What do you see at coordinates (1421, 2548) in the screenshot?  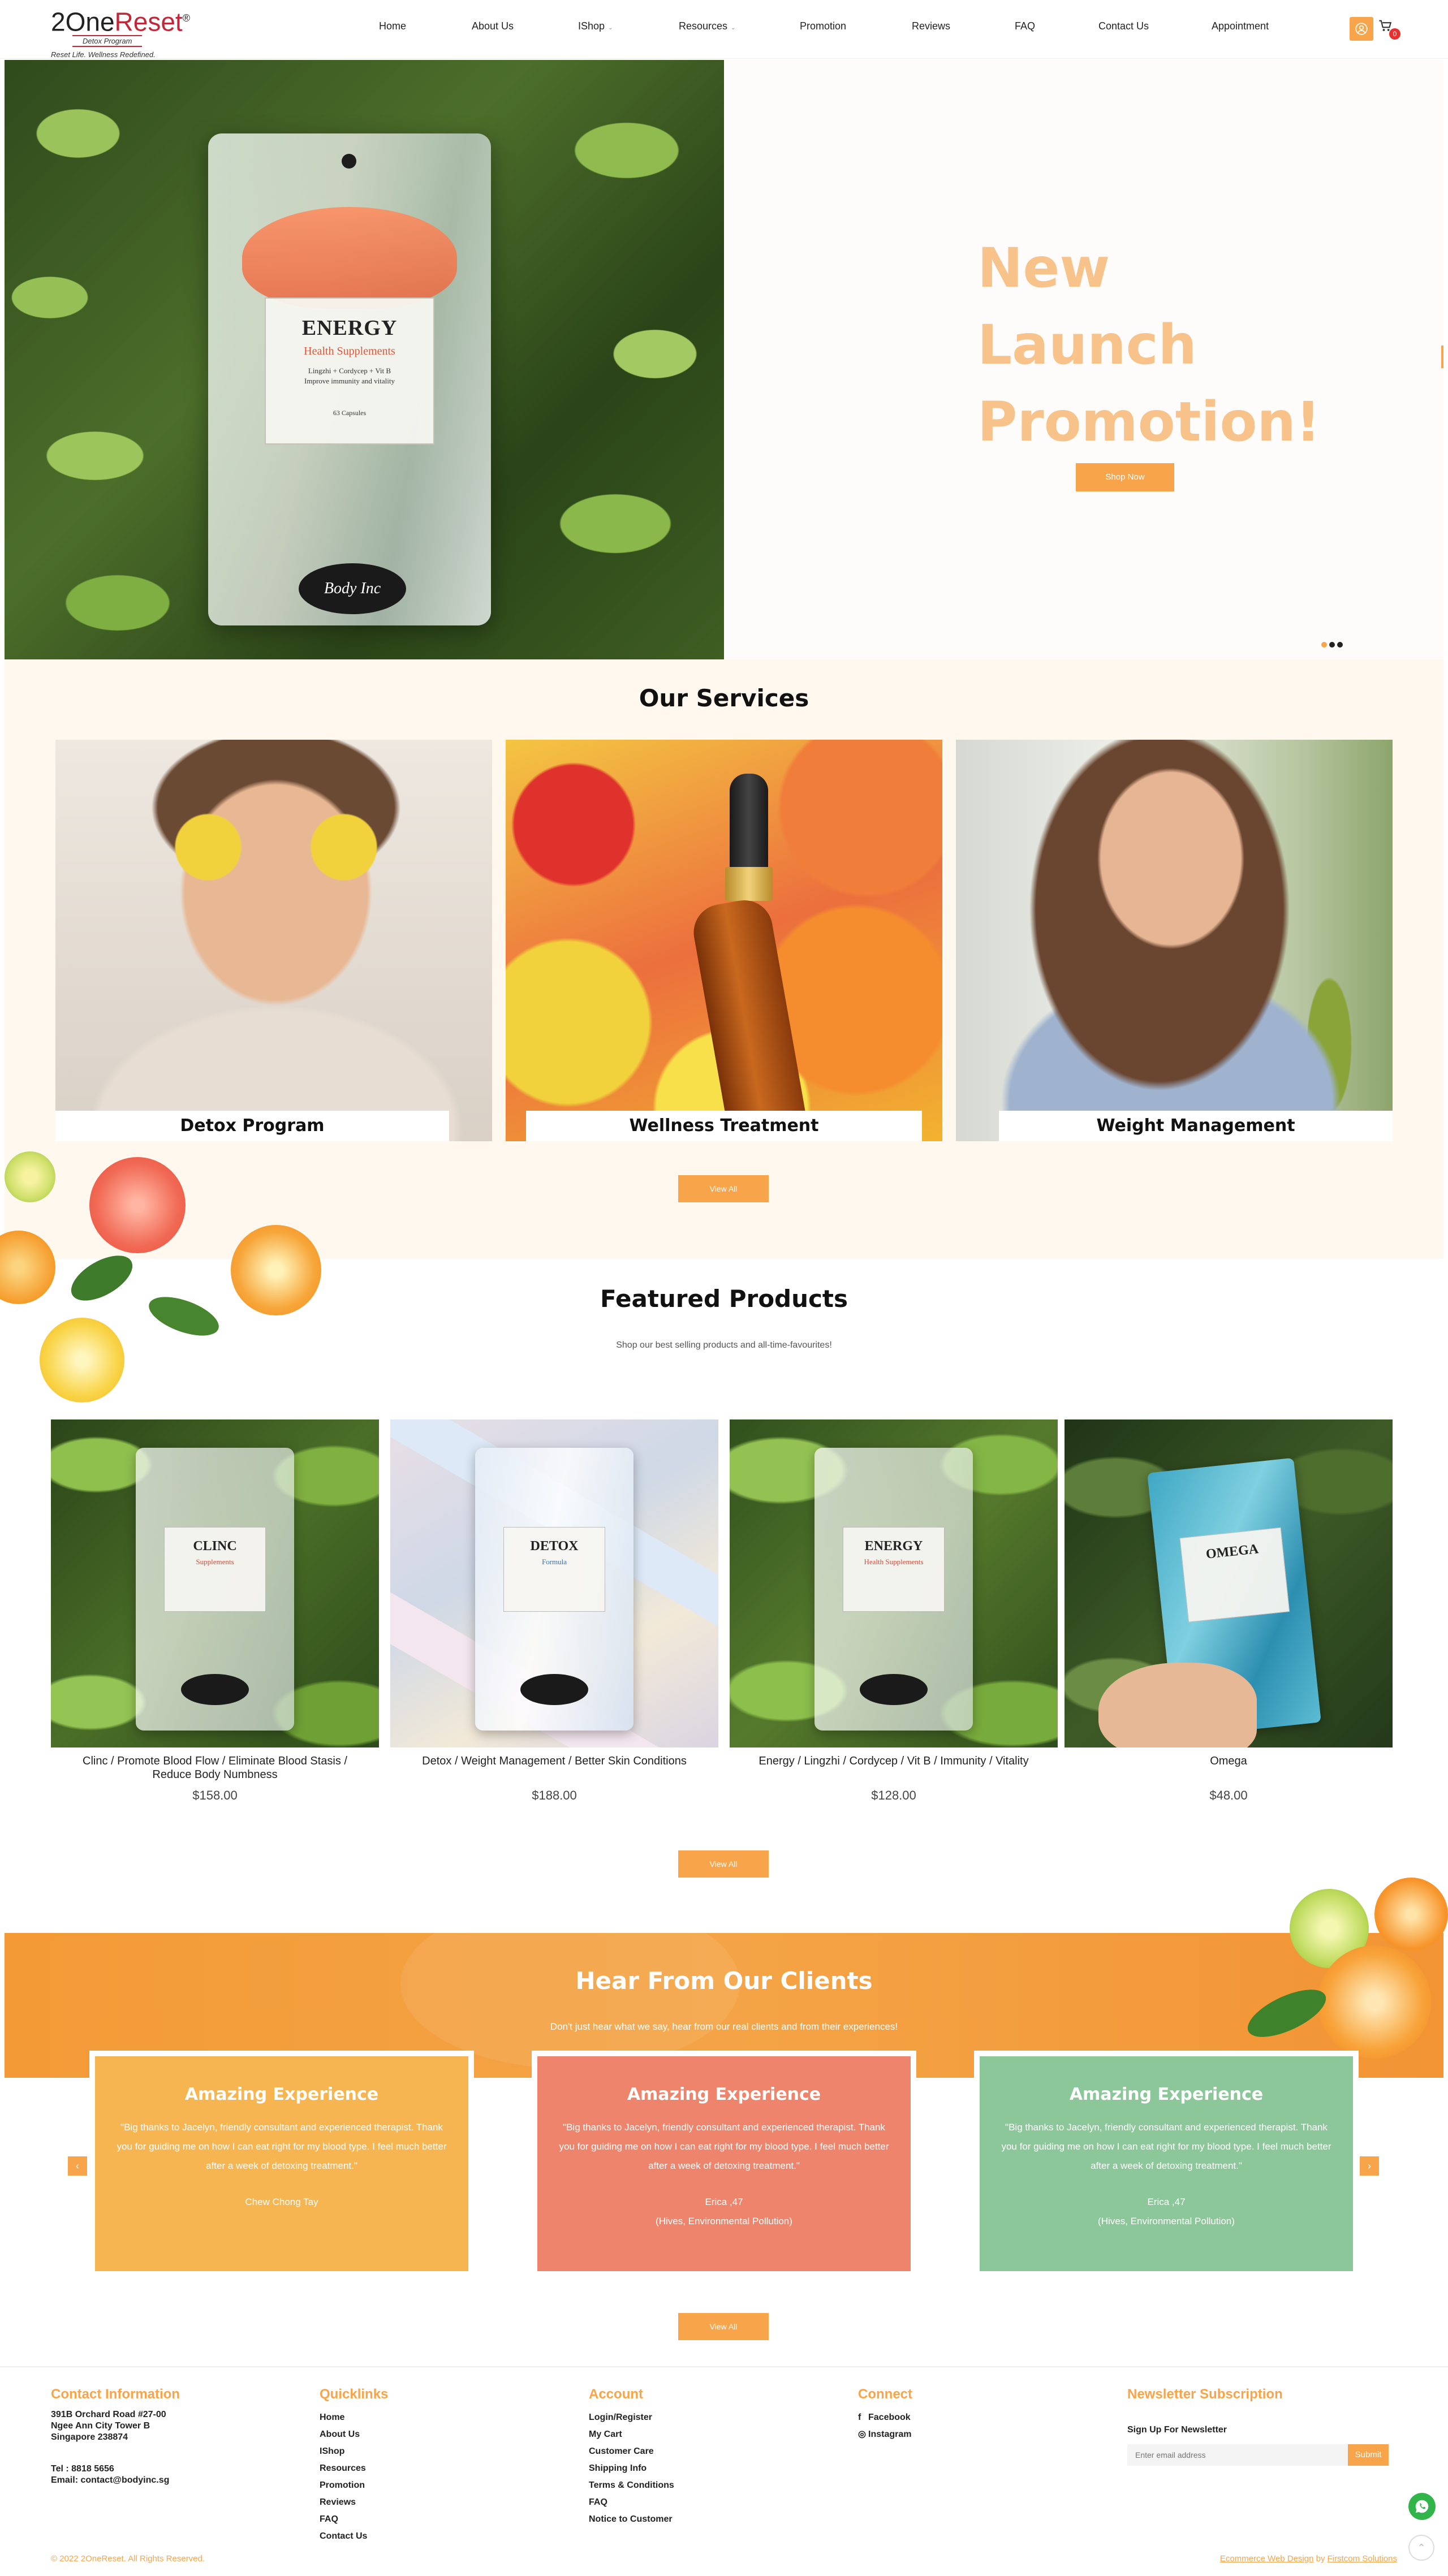 I see `back-to-top-button: ⌃` at bounding box center [1421, 2548].